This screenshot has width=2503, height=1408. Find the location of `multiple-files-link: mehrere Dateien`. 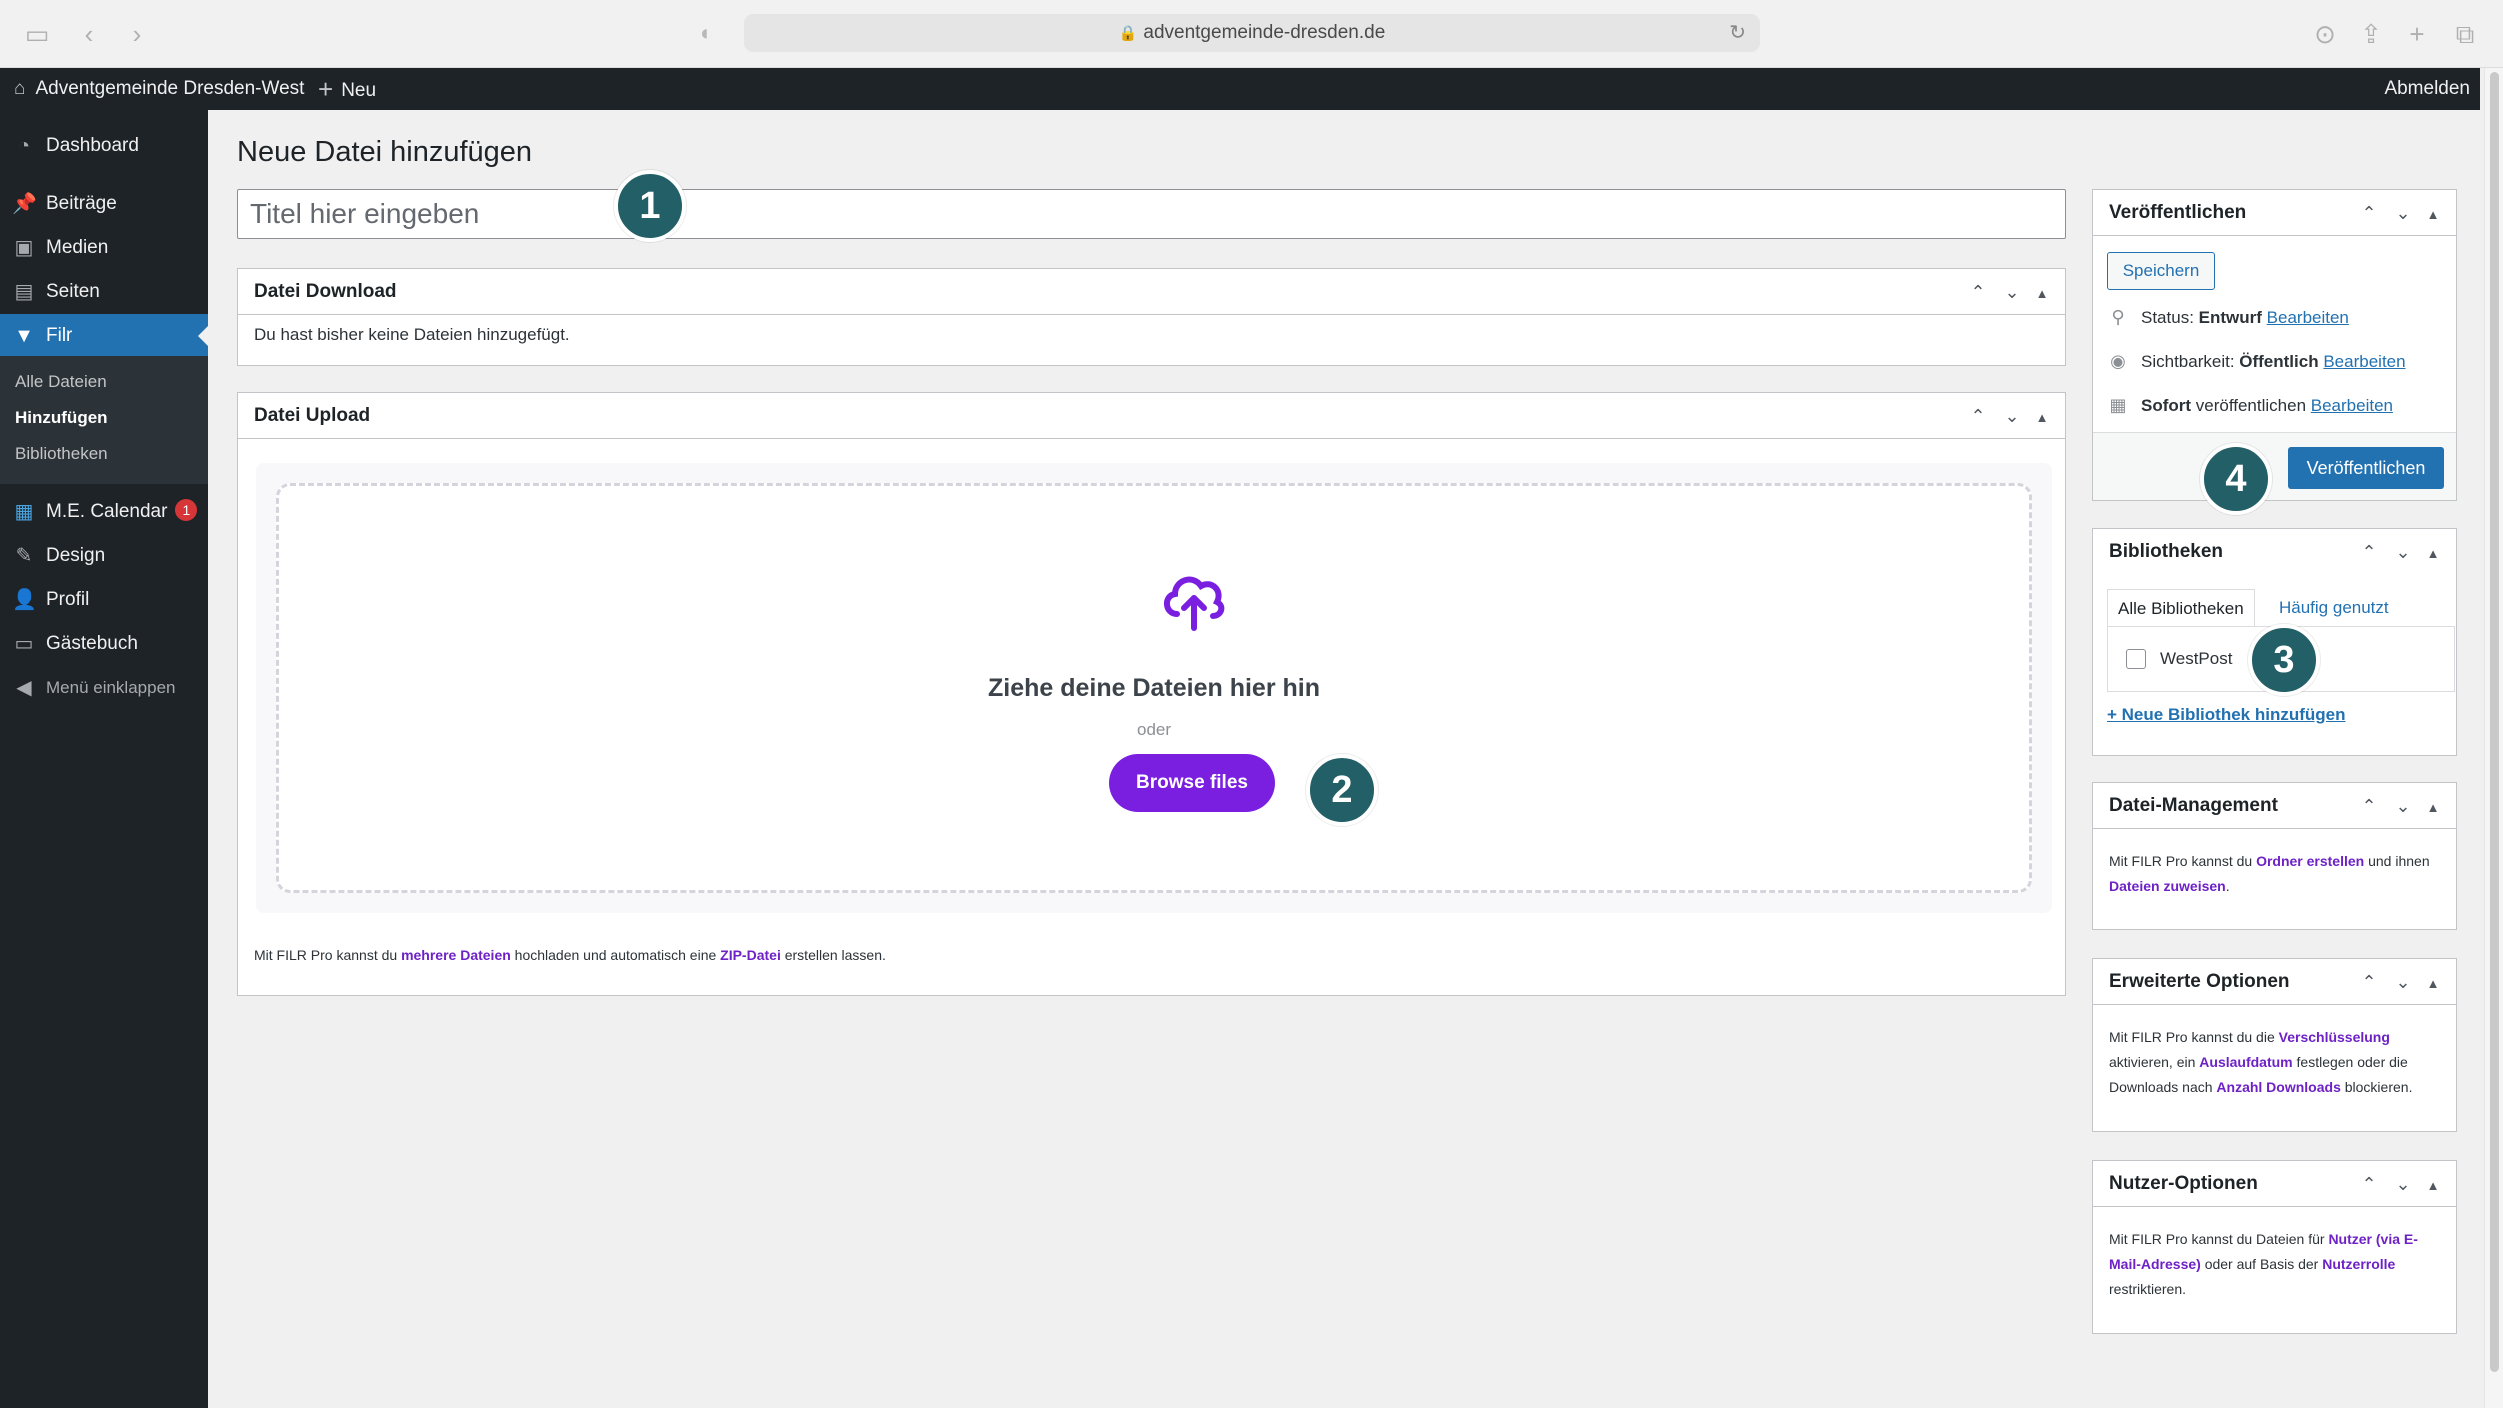

multiple-files-link: mehrere Dateien is located at coordinates (456, 955).